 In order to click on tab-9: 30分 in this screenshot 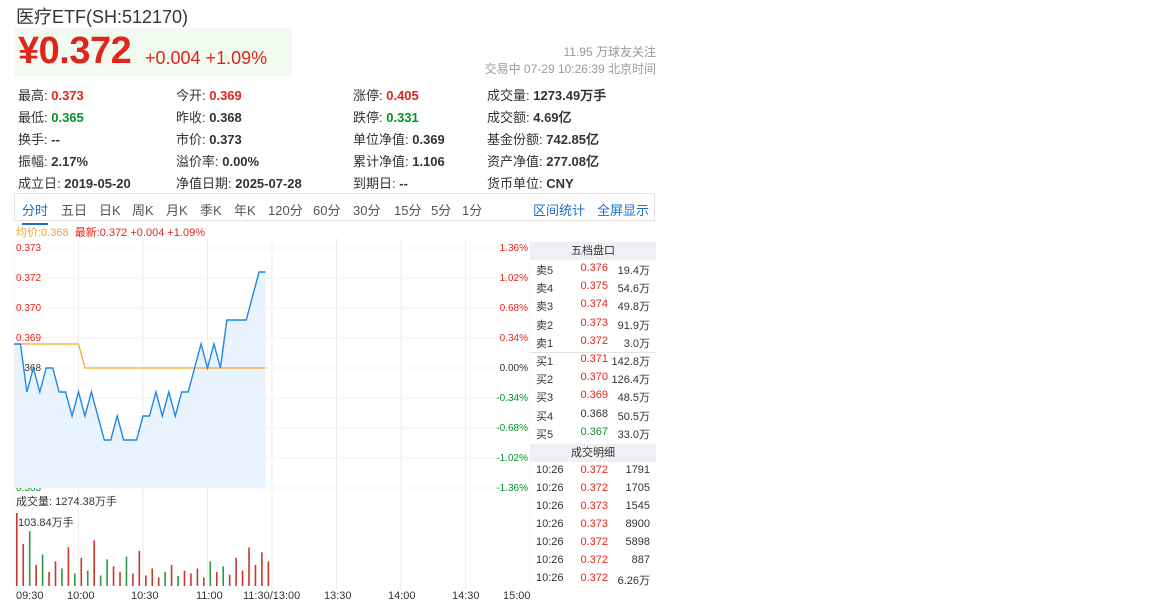, I will do `click(366, 209)`.